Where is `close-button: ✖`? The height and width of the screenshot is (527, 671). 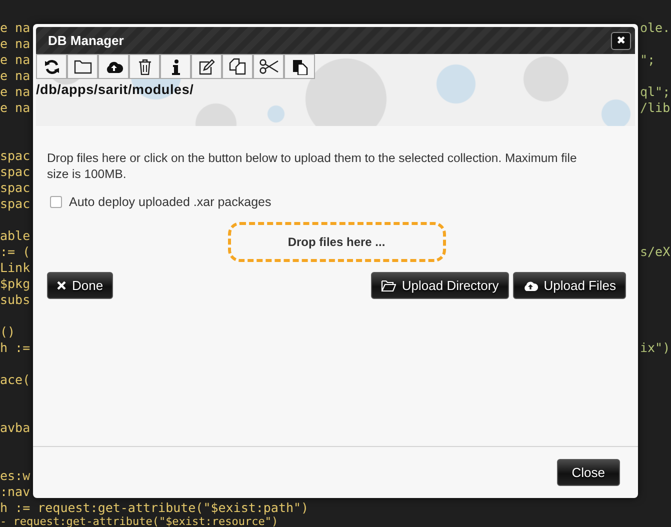
close-button: ✖ is located at coordinates (621, 41).